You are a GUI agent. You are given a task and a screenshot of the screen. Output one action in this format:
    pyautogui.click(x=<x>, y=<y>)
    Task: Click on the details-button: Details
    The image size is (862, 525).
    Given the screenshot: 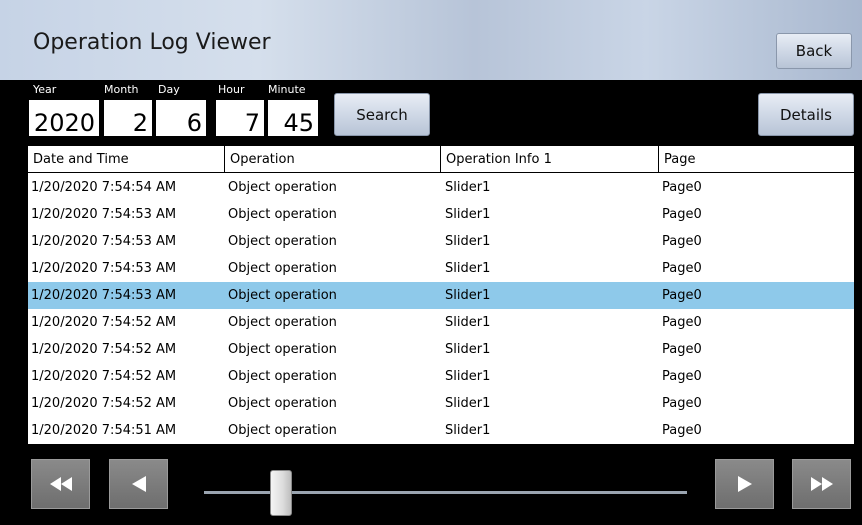 What is the action you would take?
    pyautogui.click(x=806, y=114)
    